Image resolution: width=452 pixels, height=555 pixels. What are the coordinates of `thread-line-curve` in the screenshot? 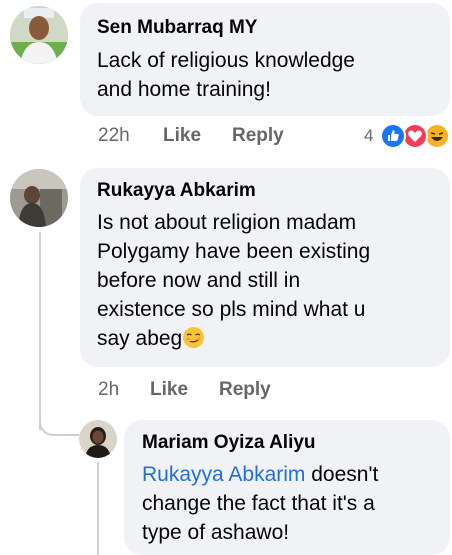 It's located at (59, 423).